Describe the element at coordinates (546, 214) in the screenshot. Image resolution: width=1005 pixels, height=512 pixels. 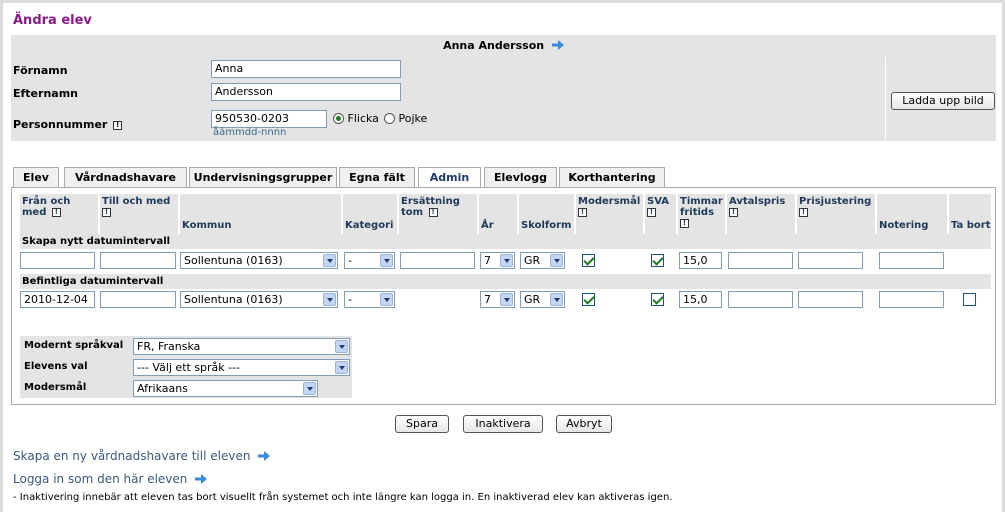
I see `col-school-form: Skolform` at that location.